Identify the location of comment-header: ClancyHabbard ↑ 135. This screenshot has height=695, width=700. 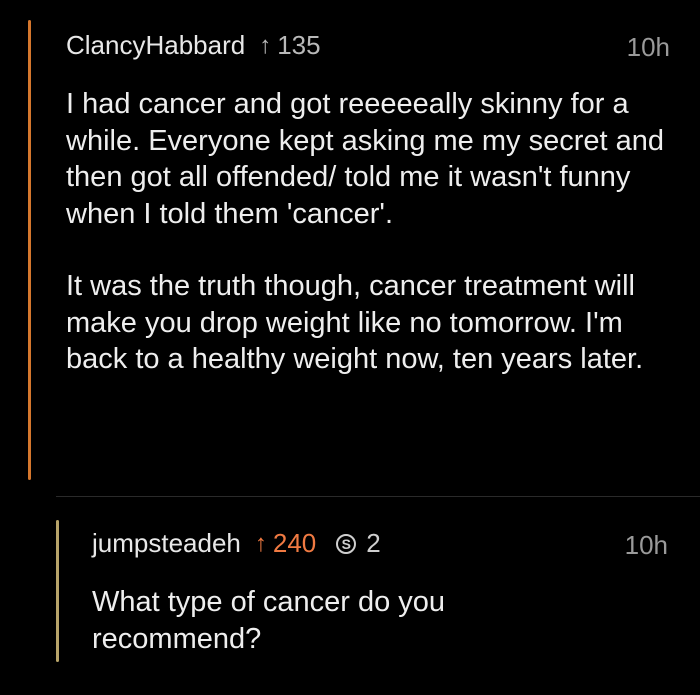
(193, 45).